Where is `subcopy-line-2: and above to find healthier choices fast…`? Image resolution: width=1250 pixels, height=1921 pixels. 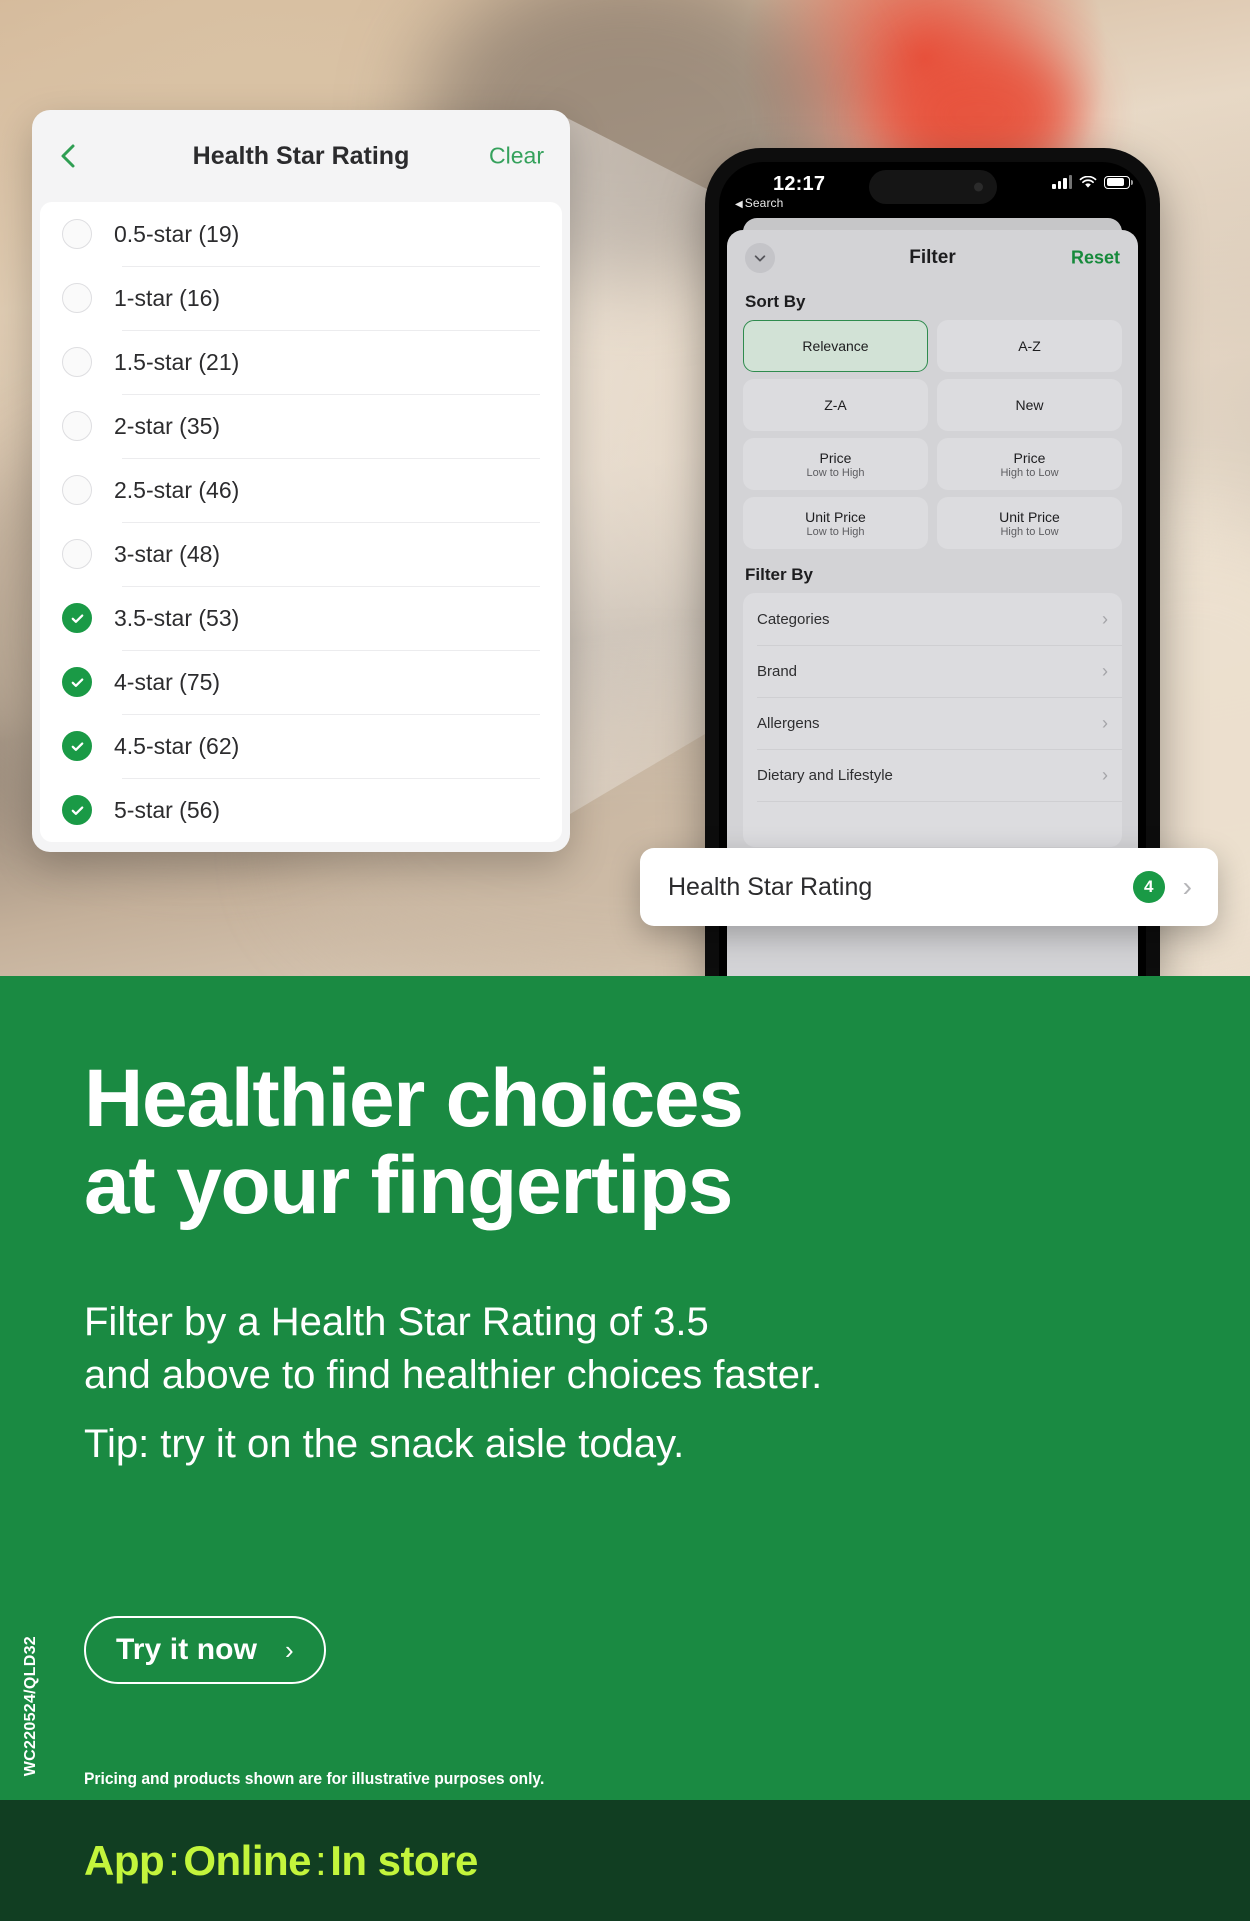 subcopy-line-2: and above to find healthier choices fast… is located at coordinates (453, 1374).